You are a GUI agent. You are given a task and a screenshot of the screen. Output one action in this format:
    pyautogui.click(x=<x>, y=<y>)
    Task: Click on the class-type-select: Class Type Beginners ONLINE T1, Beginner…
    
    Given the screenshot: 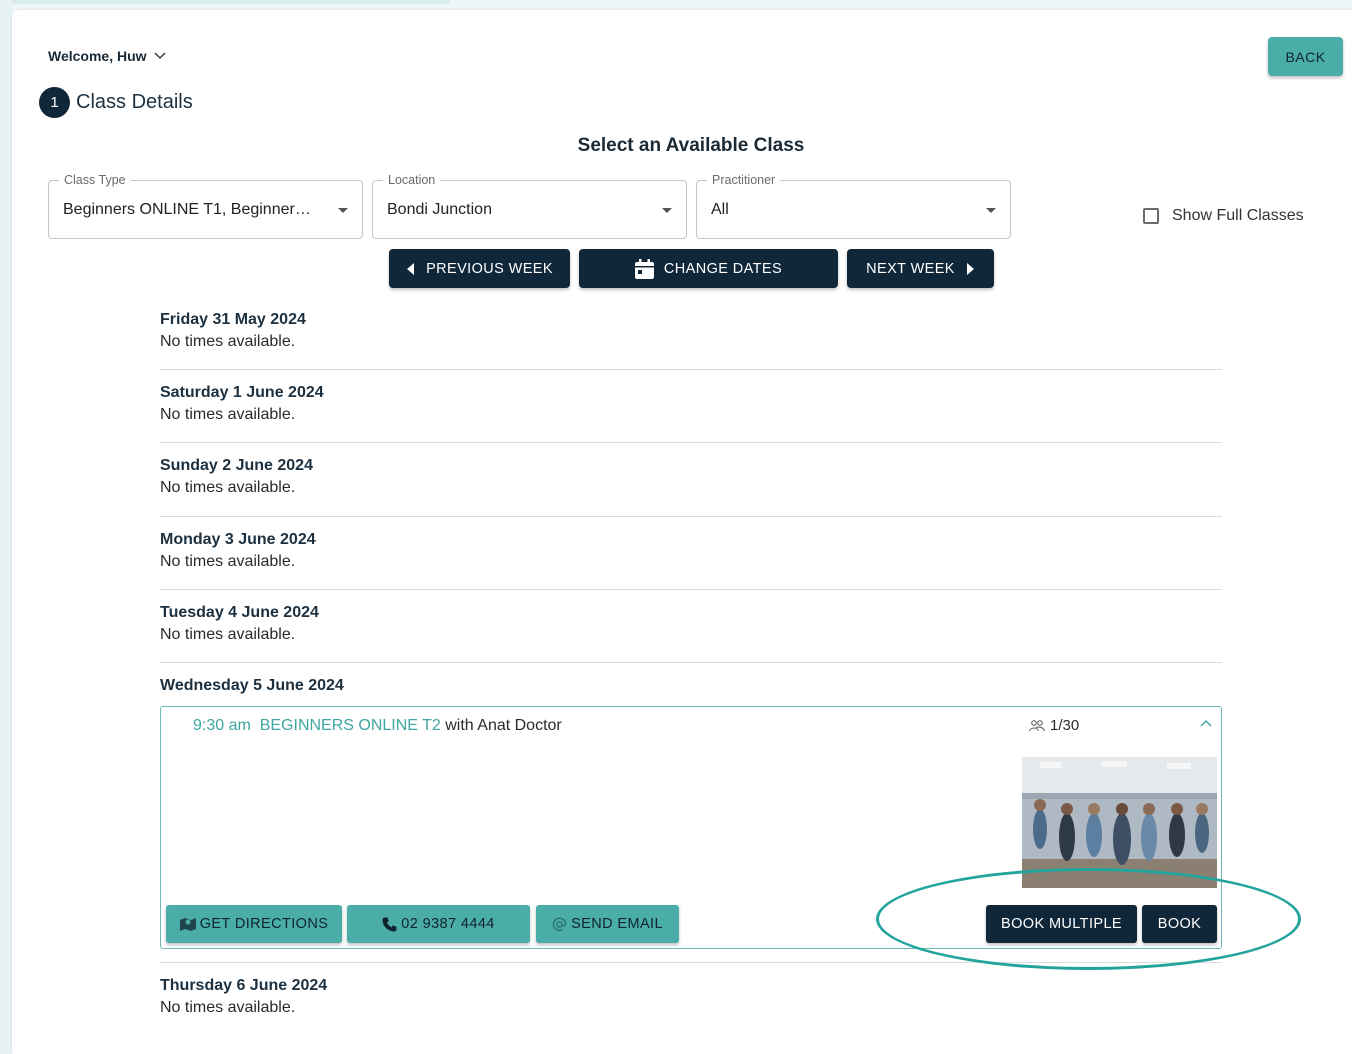 What is the action you would take?
    pyautogui.click(x=205, y=206)
    